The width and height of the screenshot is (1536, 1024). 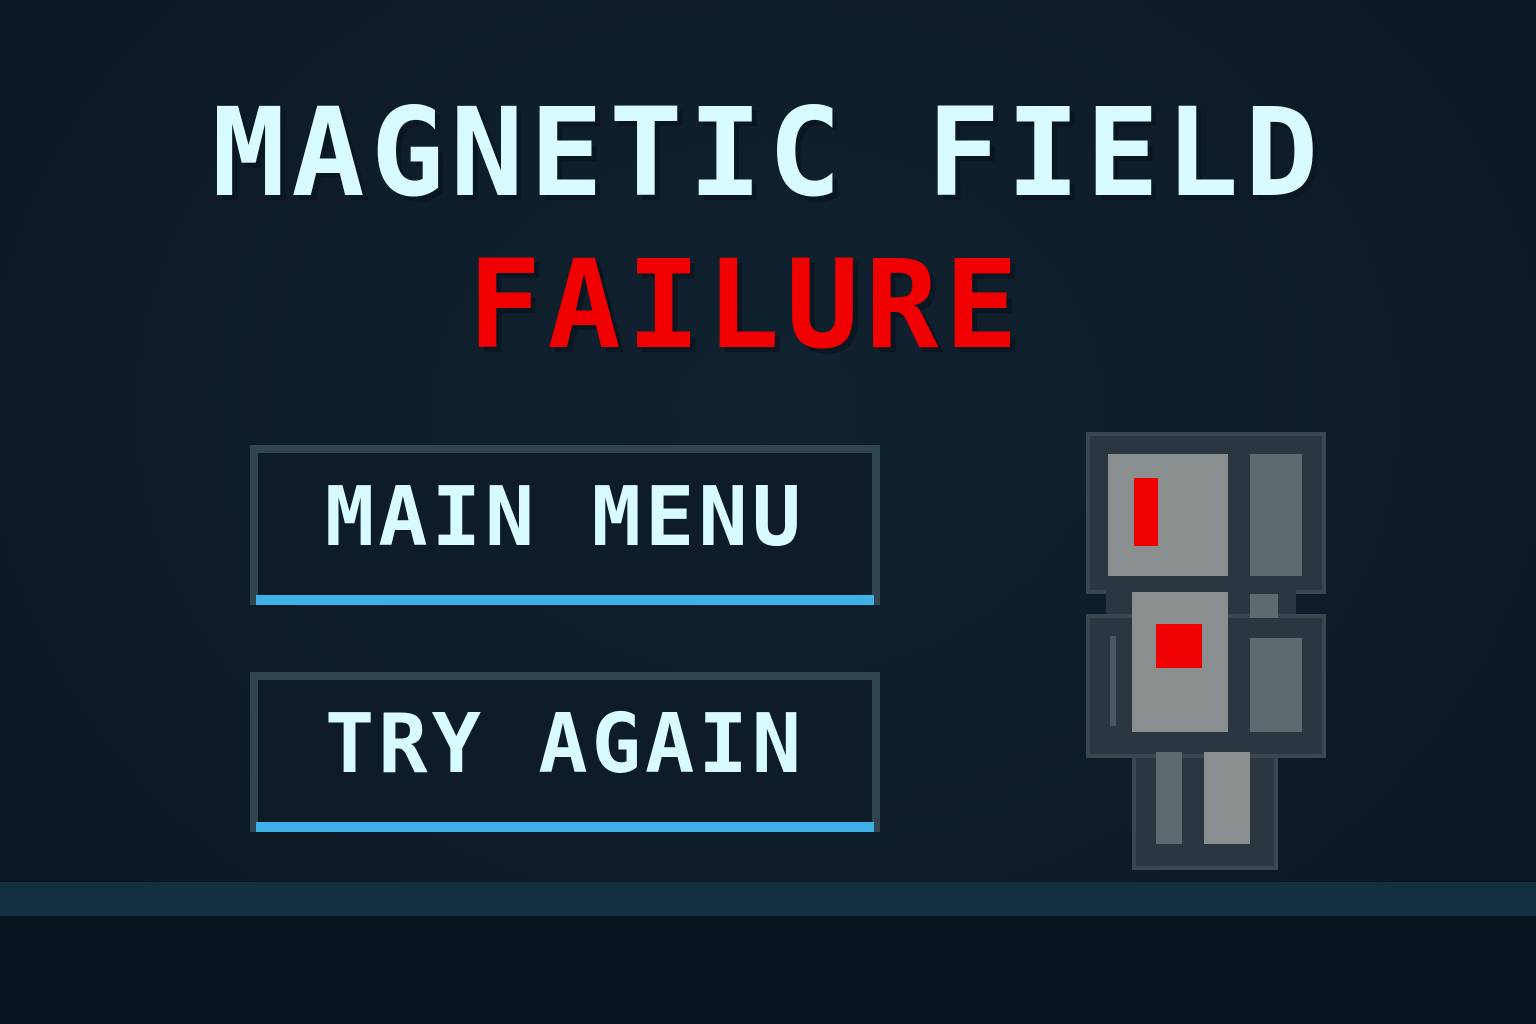 I want to click on robot-head-indicator, so click(x=1146, y=512).